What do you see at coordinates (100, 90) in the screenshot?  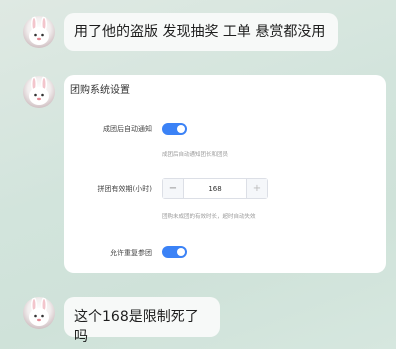 I see `card-title: 团购系统设置` at bounding box center [100, 90].